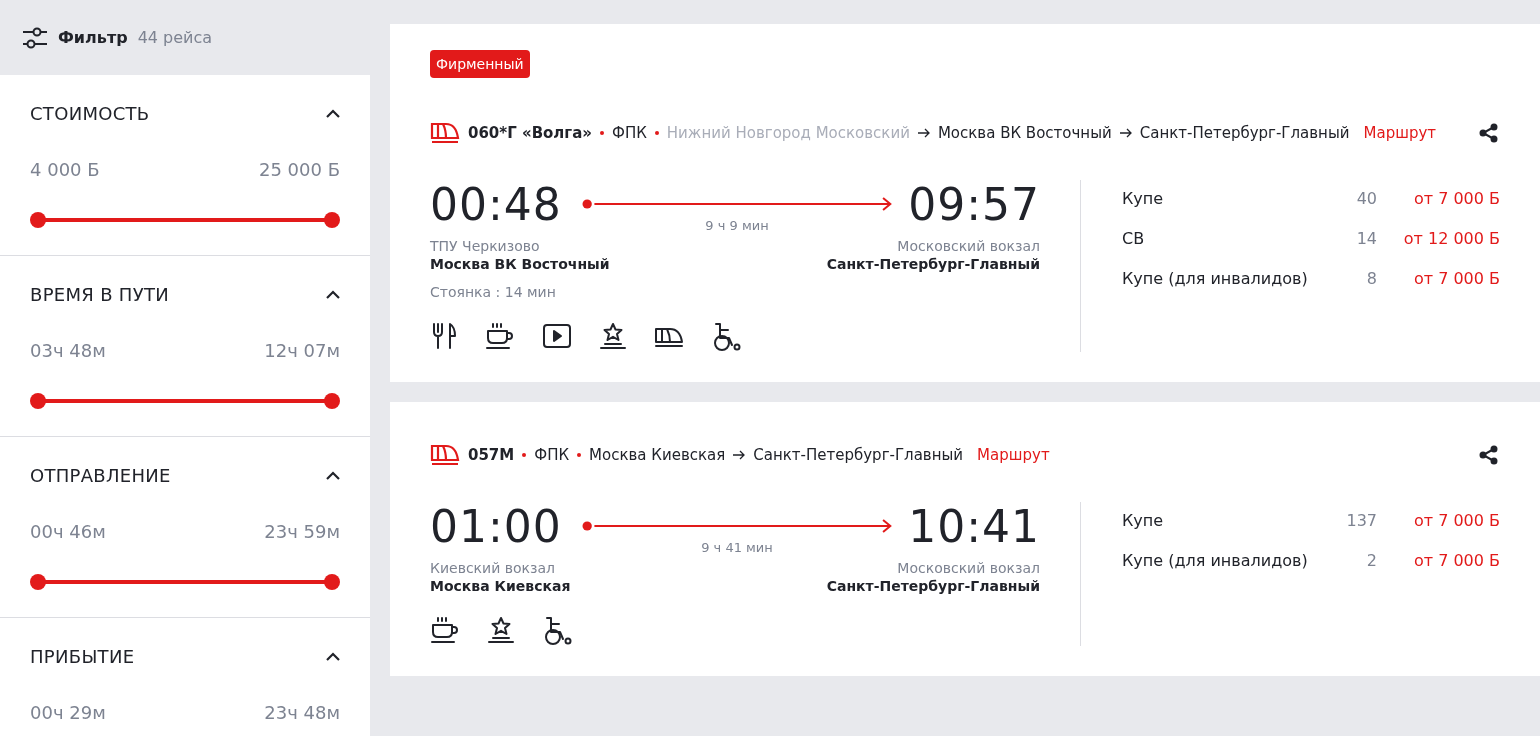  I want to click on stop-duration: Стоянка : 14 мин, so click(493, 292).